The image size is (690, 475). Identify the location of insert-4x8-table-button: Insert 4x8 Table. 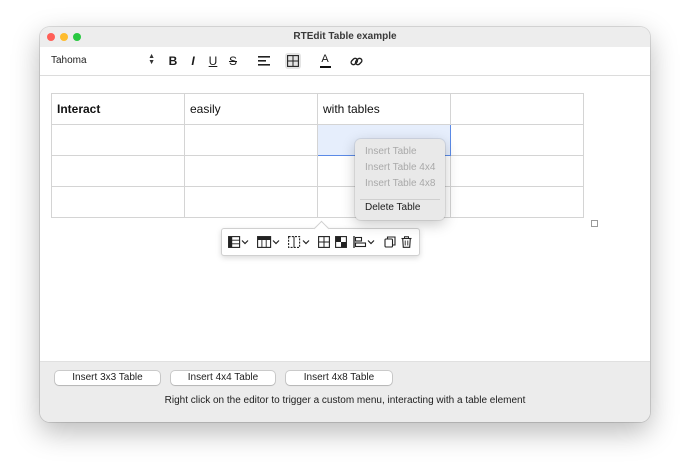
(339, 378).